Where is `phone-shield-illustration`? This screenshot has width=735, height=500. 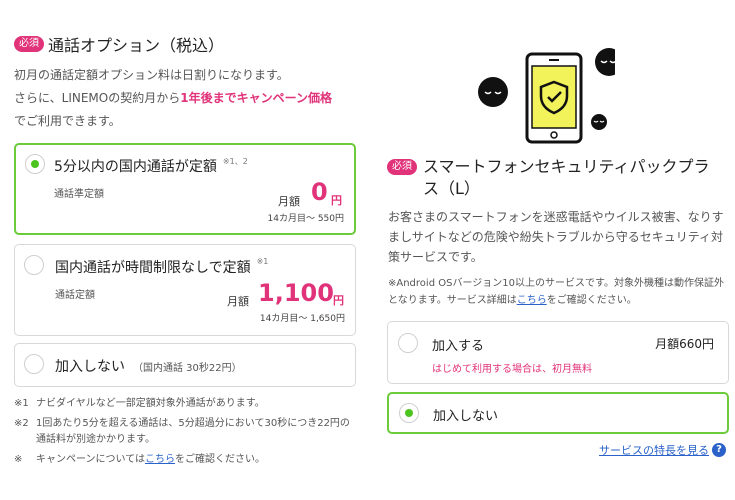
phone-shield-illustration is located at coordinates (549, 94).